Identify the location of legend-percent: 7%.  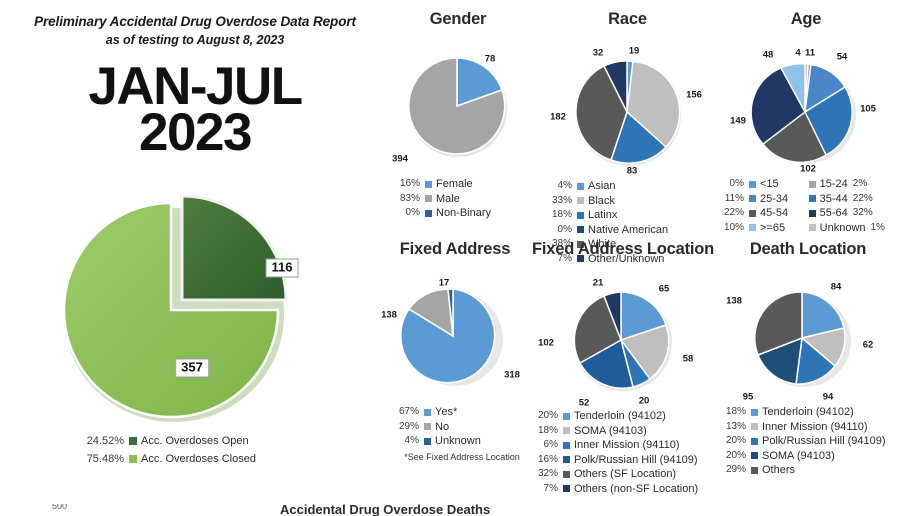
(550, 488).